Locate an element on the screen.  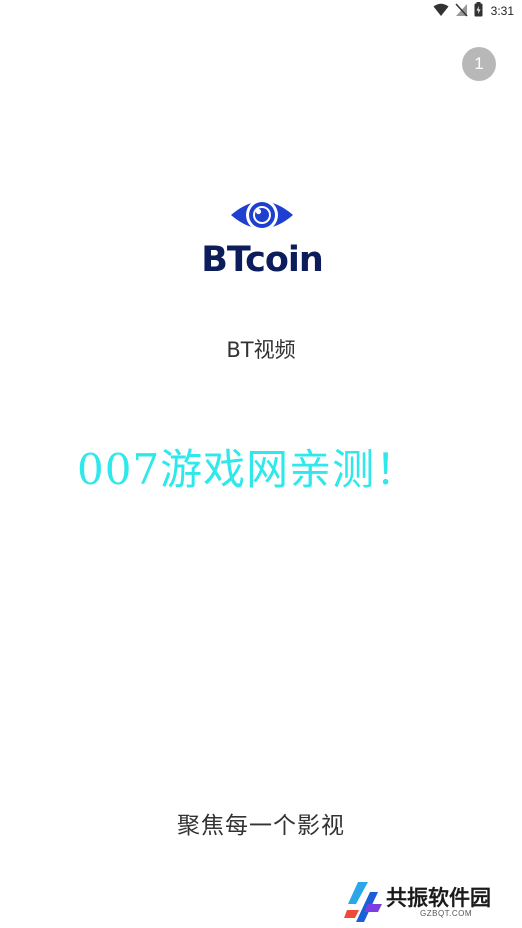
skip-countdown-button: 1 is located at coordinates (479, 64).